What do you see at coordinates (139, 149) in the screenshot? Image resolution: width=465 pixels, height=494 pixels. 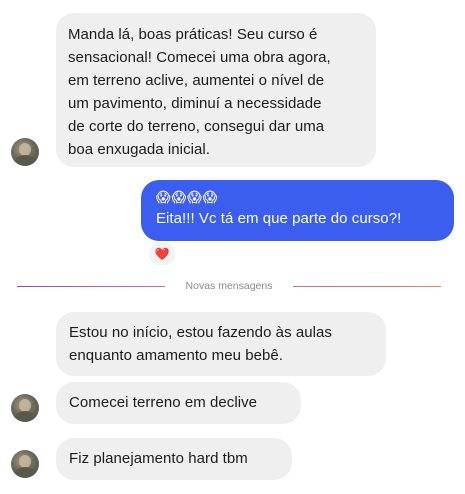 I see `message-text-line: boa enxugada inicial.` at bounding box center [139, 149].